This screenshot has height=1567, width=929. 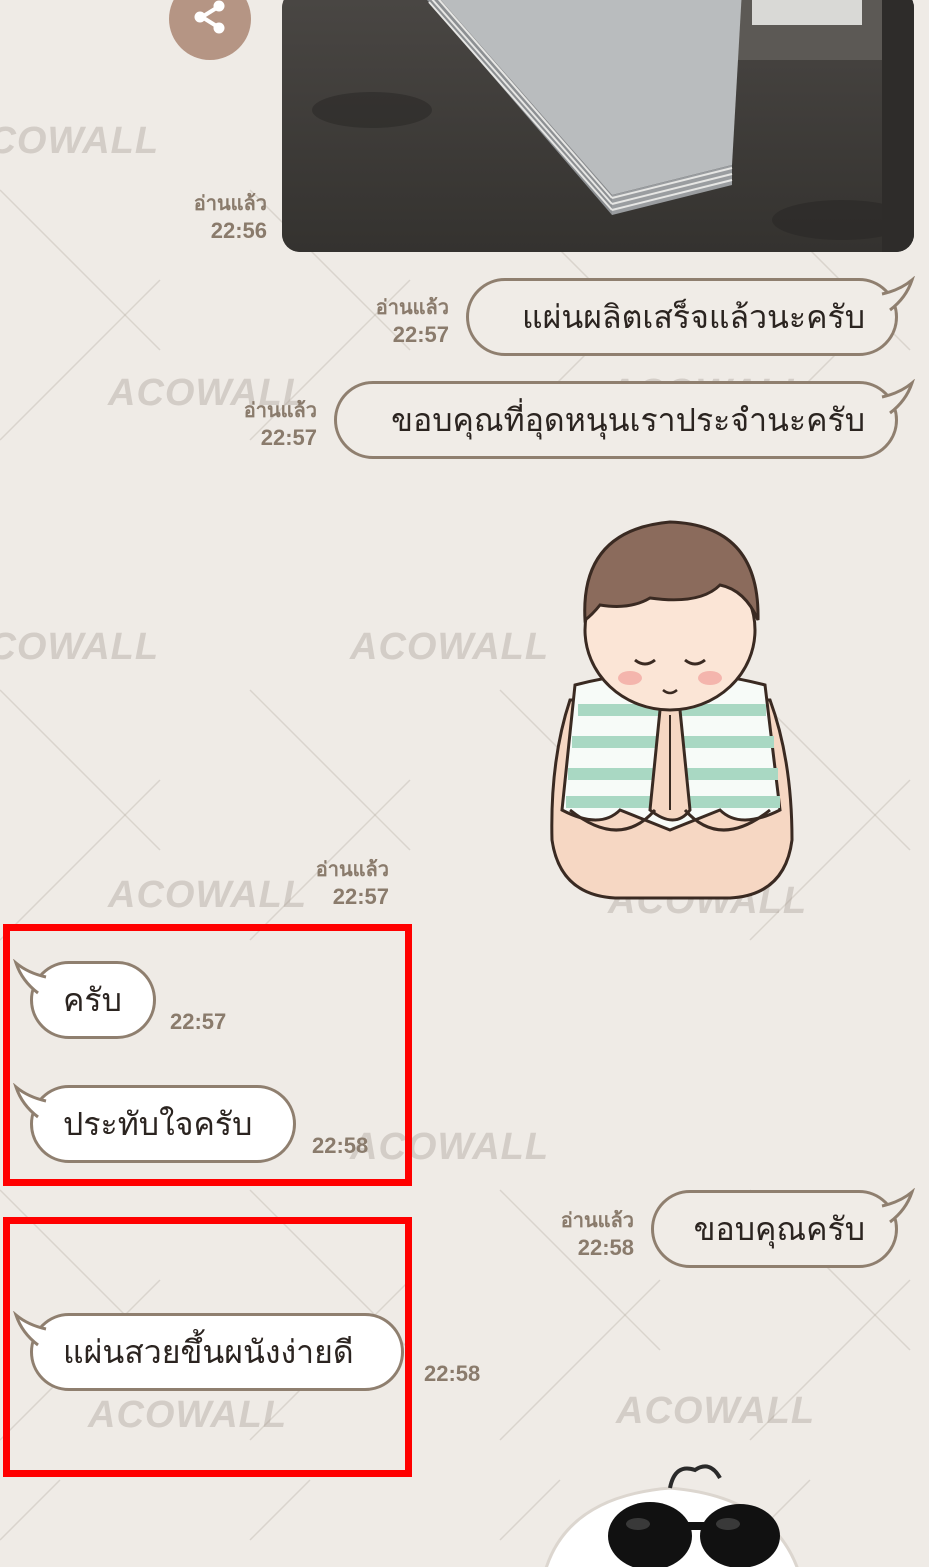 I want to click on message-text: แผ่นผลิตเสร็จแล้วนะครับ, so click(x=693, y=316).